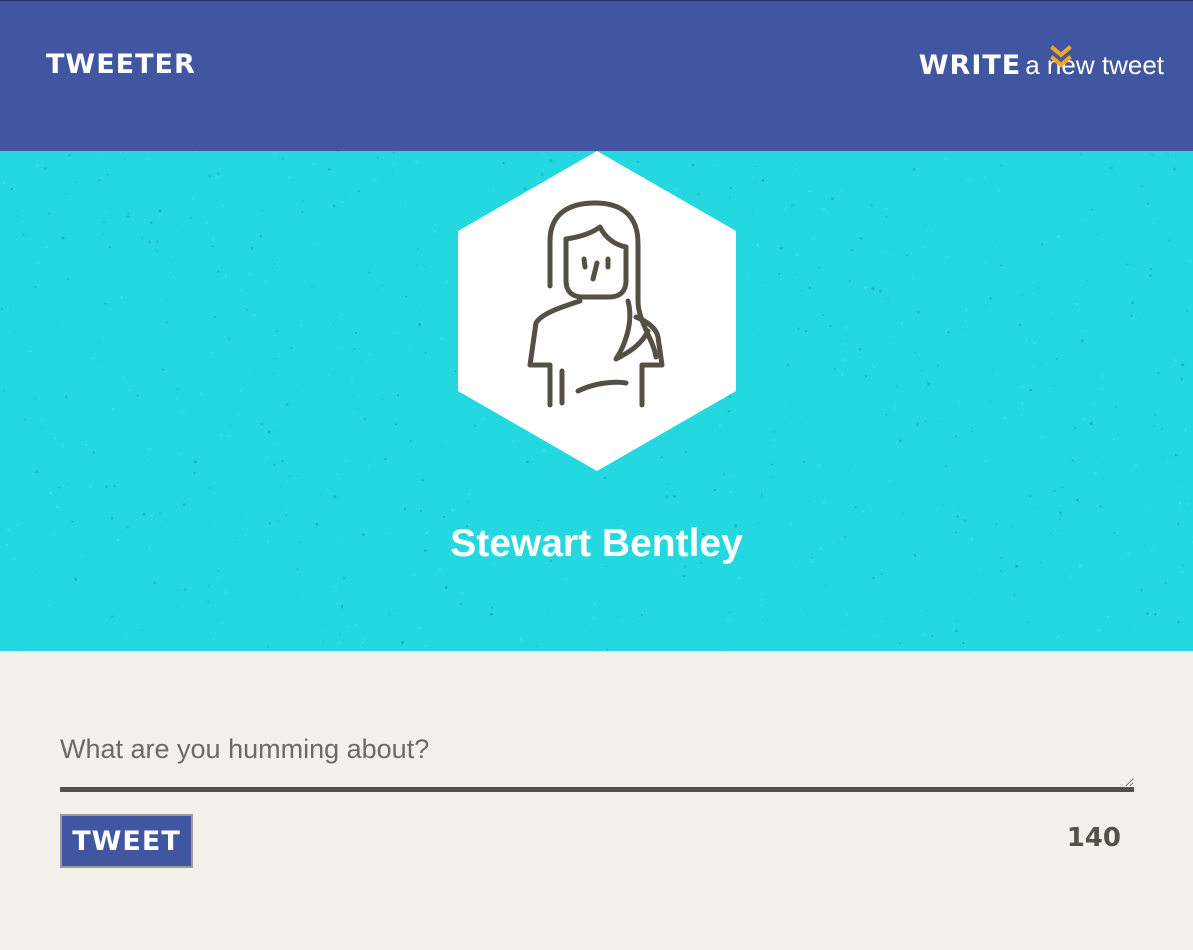 The image size is (1193, 950). Describe the element at coordinates (1093, 838) in the screenshot. I see `character-counter: 140` at that location.